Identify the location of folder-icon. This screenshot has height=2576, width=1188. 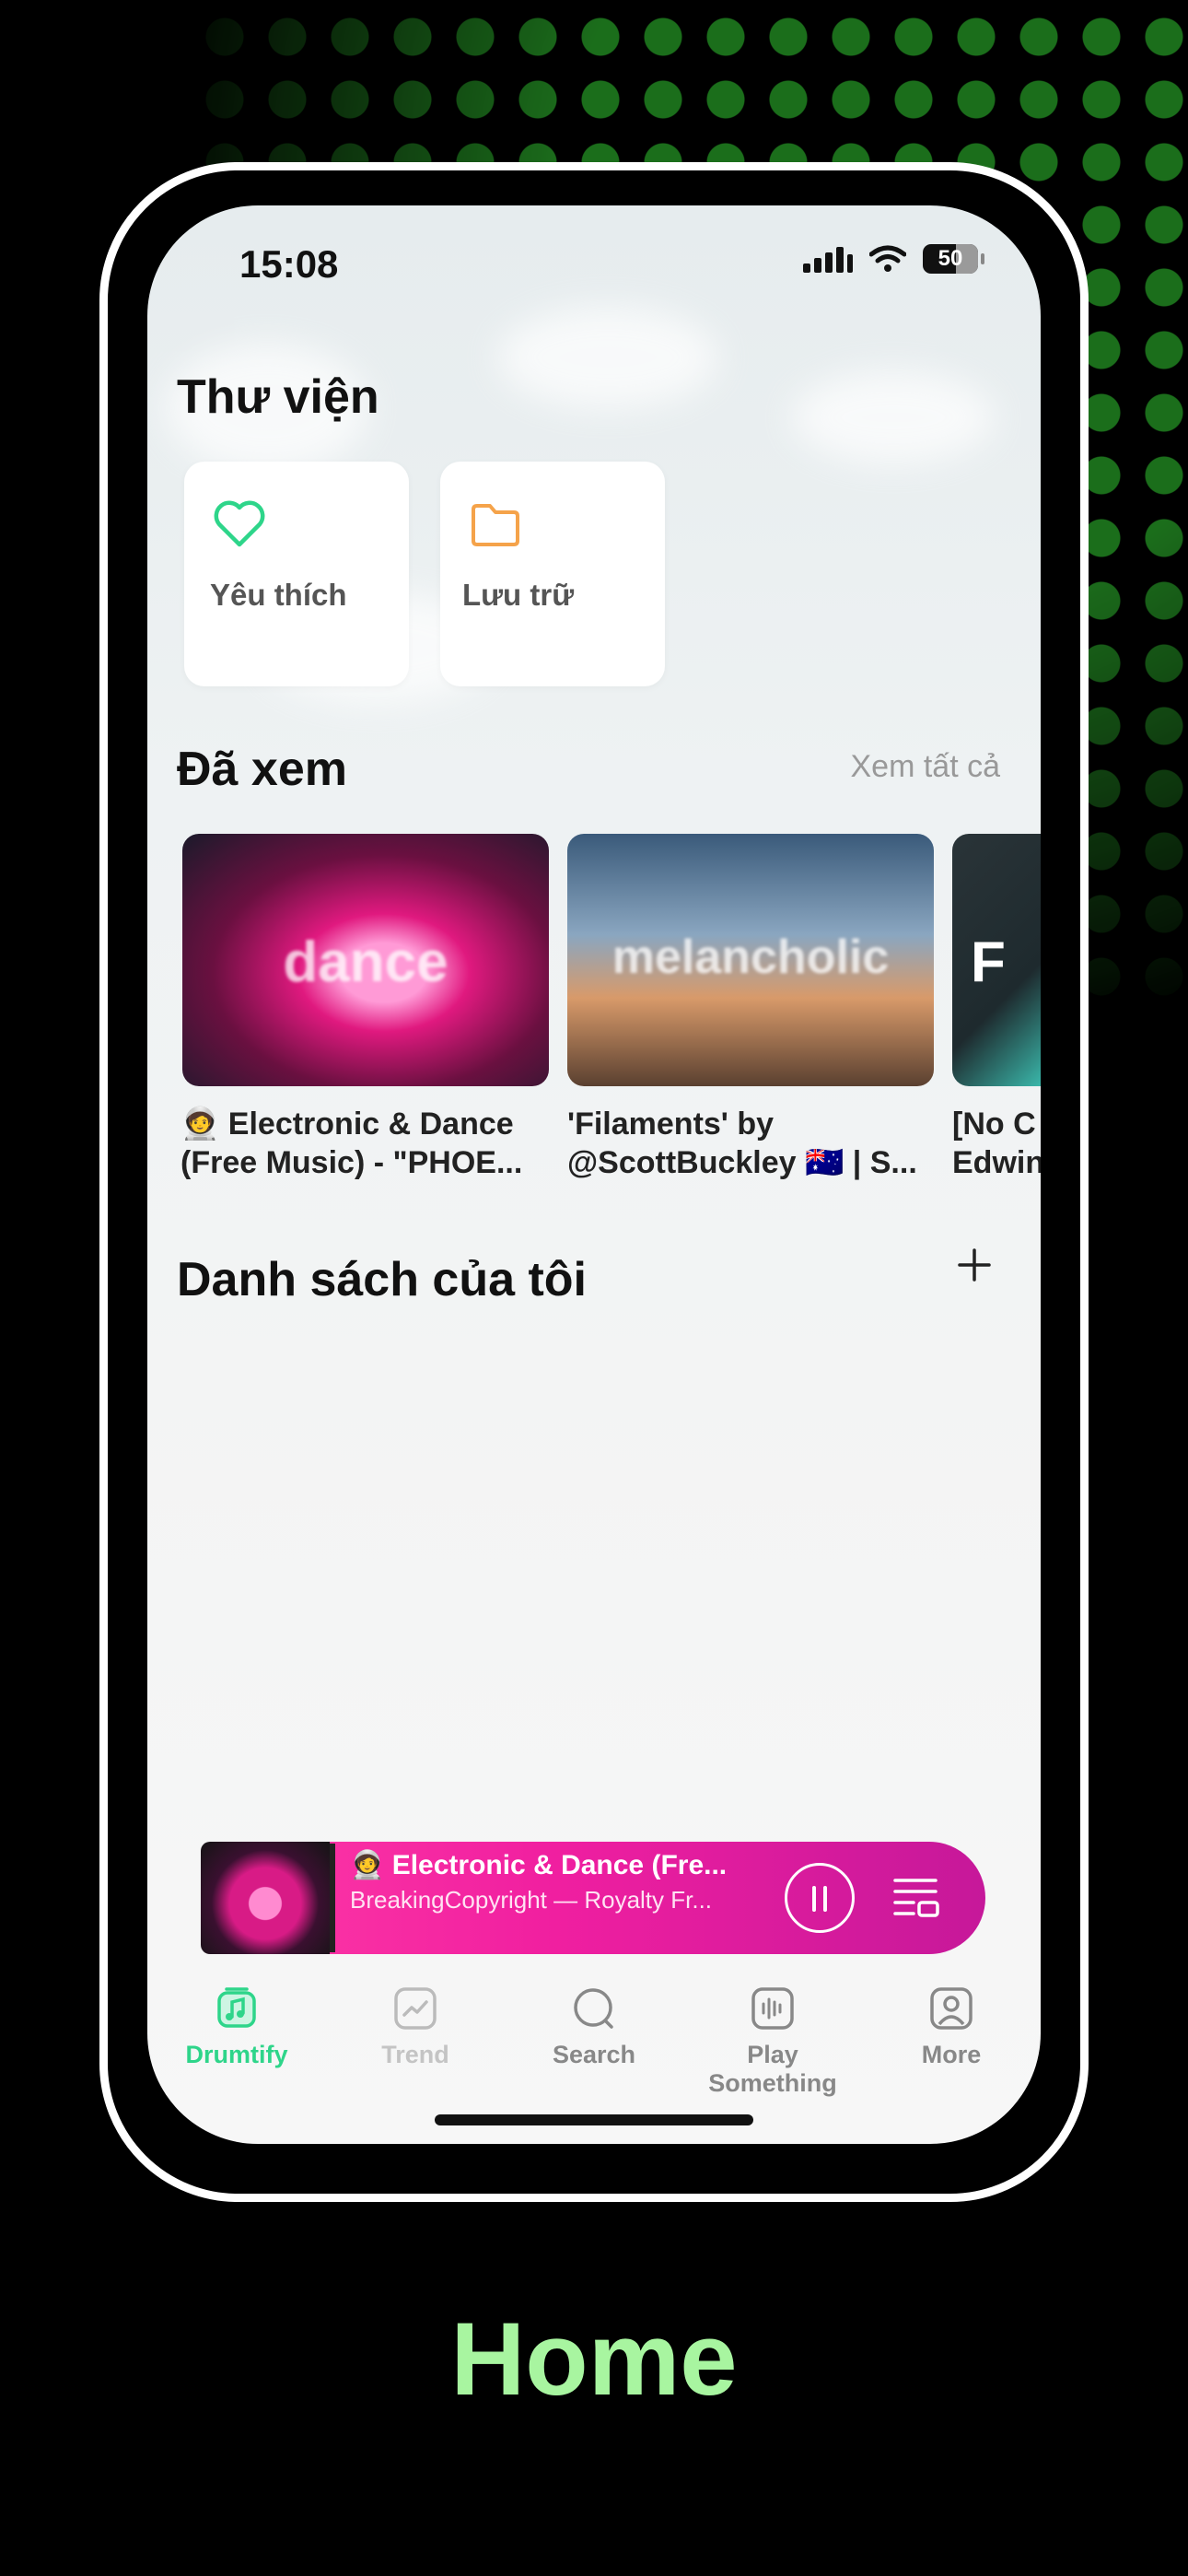
(496, 525).